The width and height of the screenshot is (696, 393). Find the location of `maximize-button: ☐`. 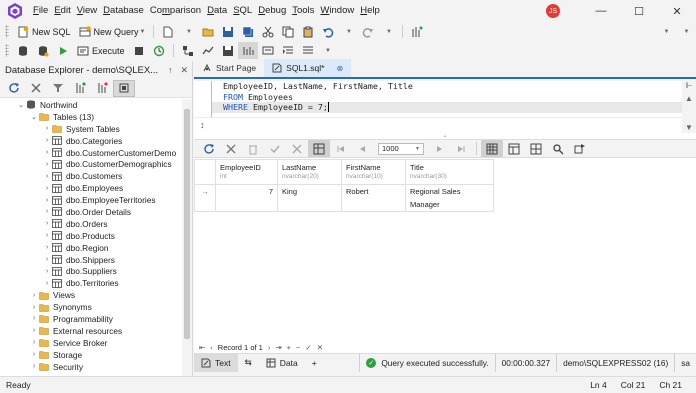

maximize-button: ☐ is located at coordinates (639, 11).